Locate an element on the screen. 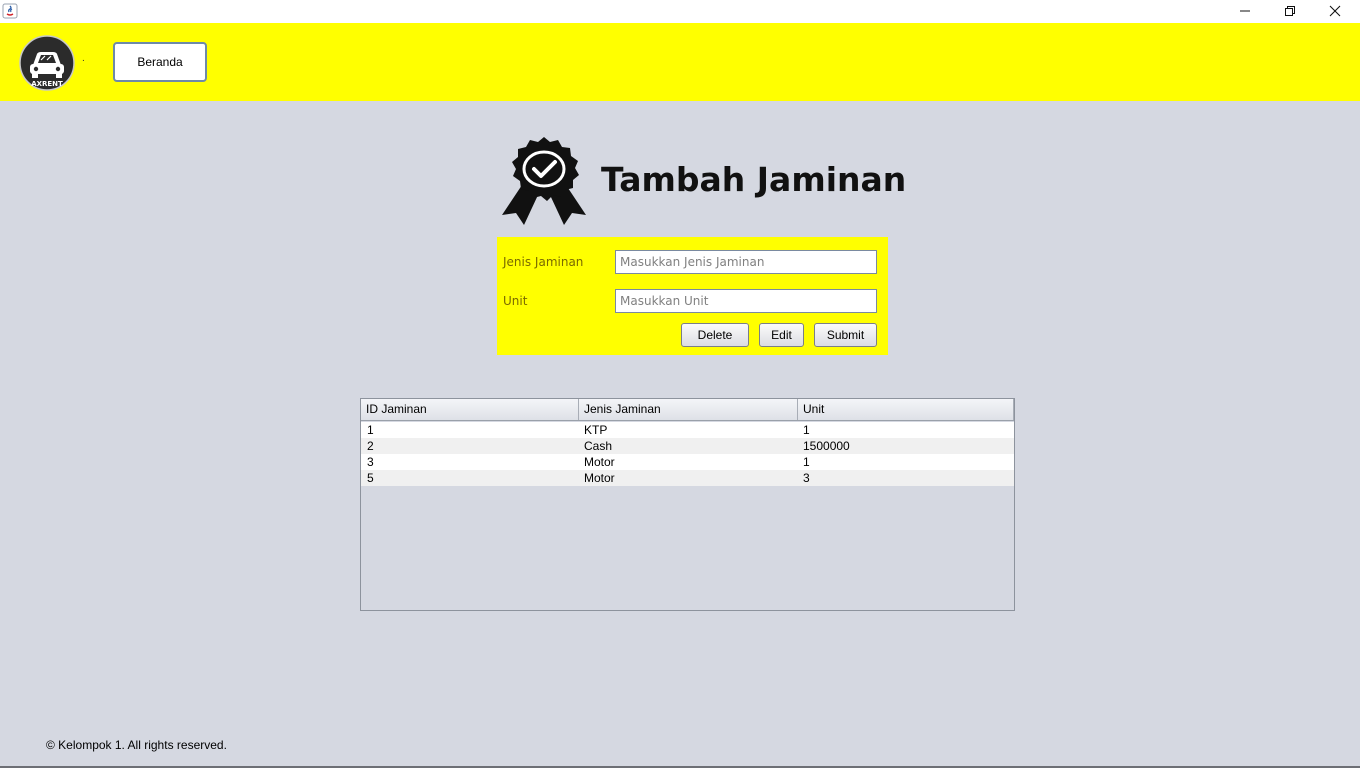  table-row: 5 Motor 3 is located at coordinates (687, 478).